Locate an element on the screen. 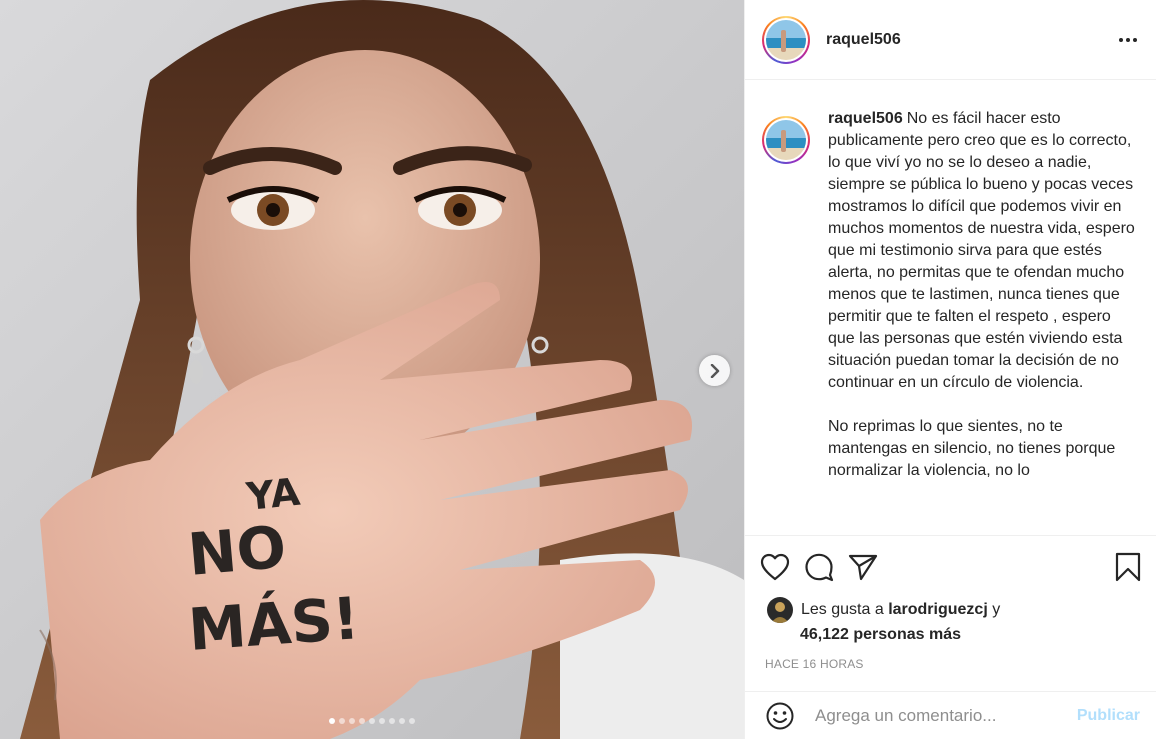 Image resolution: width=1156 pixels, height=739 pixels. comment-input is located at coordinates (946, 715).